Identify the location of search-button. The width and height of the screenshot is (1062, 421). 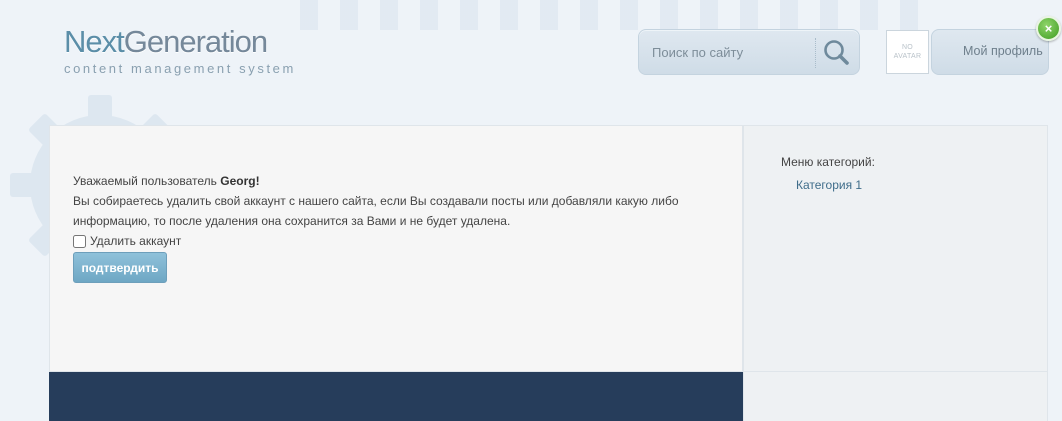
(837, 52).